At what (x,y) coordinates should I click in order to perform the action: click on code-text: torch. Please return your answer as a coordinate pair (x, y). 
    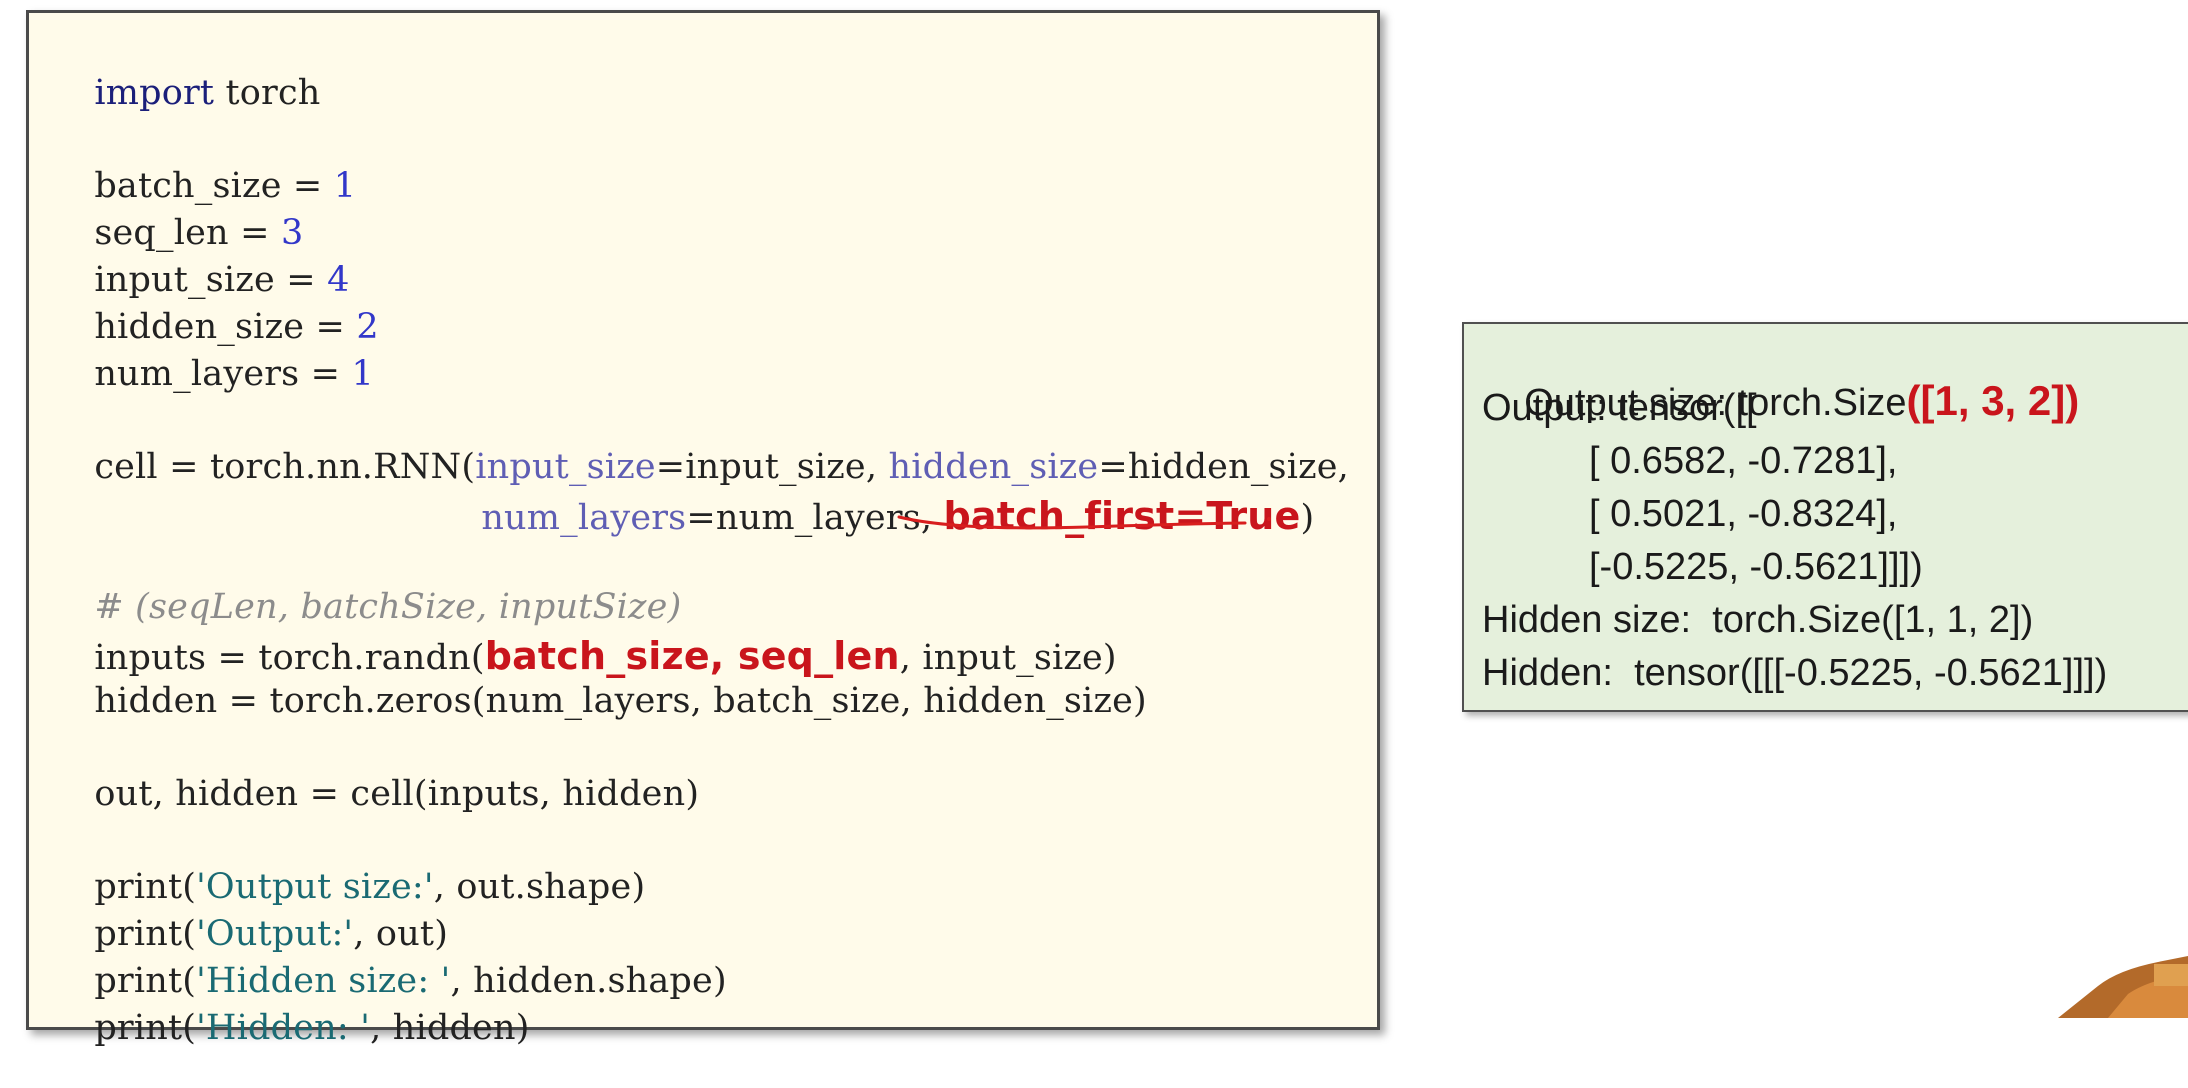
    Looking at the image, I should click on (267, 93).